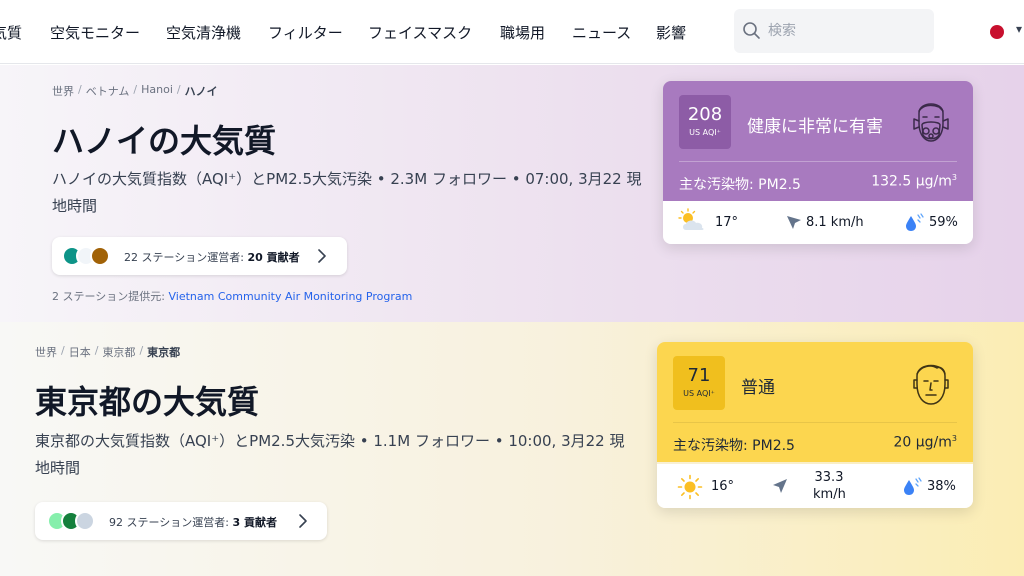 The image size is (1024, 576). Describe the element at coordinates (815, 402) in the screenshot. I see `aqi-card-header: 71 US AQI⁺ 普通 主な汚染物: PM2.5 20 µg/m3` at that location.